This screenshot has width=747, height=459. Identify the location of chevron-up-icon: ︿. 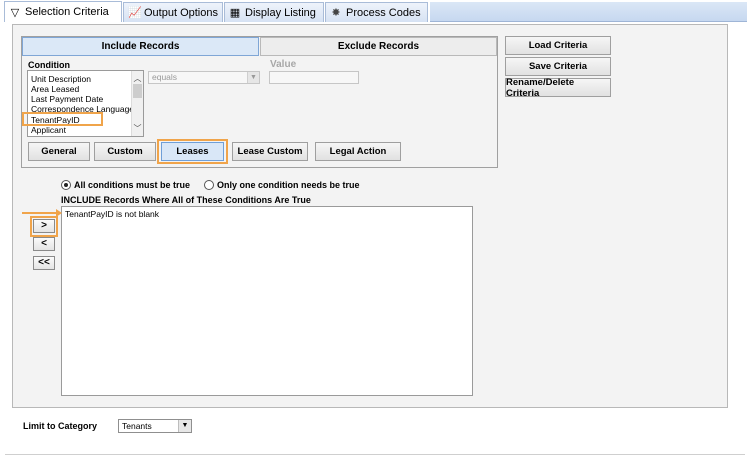
(137, 78).